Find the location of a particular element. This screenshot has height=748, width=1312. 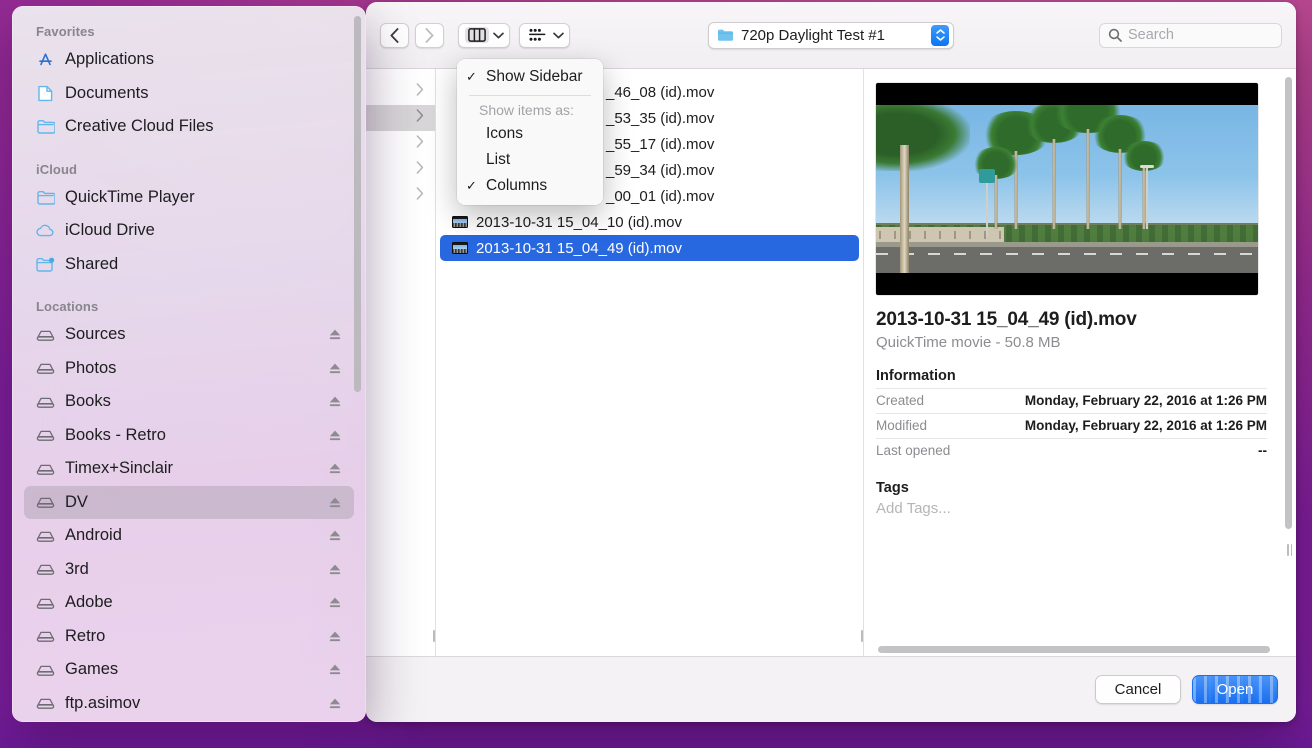

chevron-down-icon is located at coordinates (498, 35).